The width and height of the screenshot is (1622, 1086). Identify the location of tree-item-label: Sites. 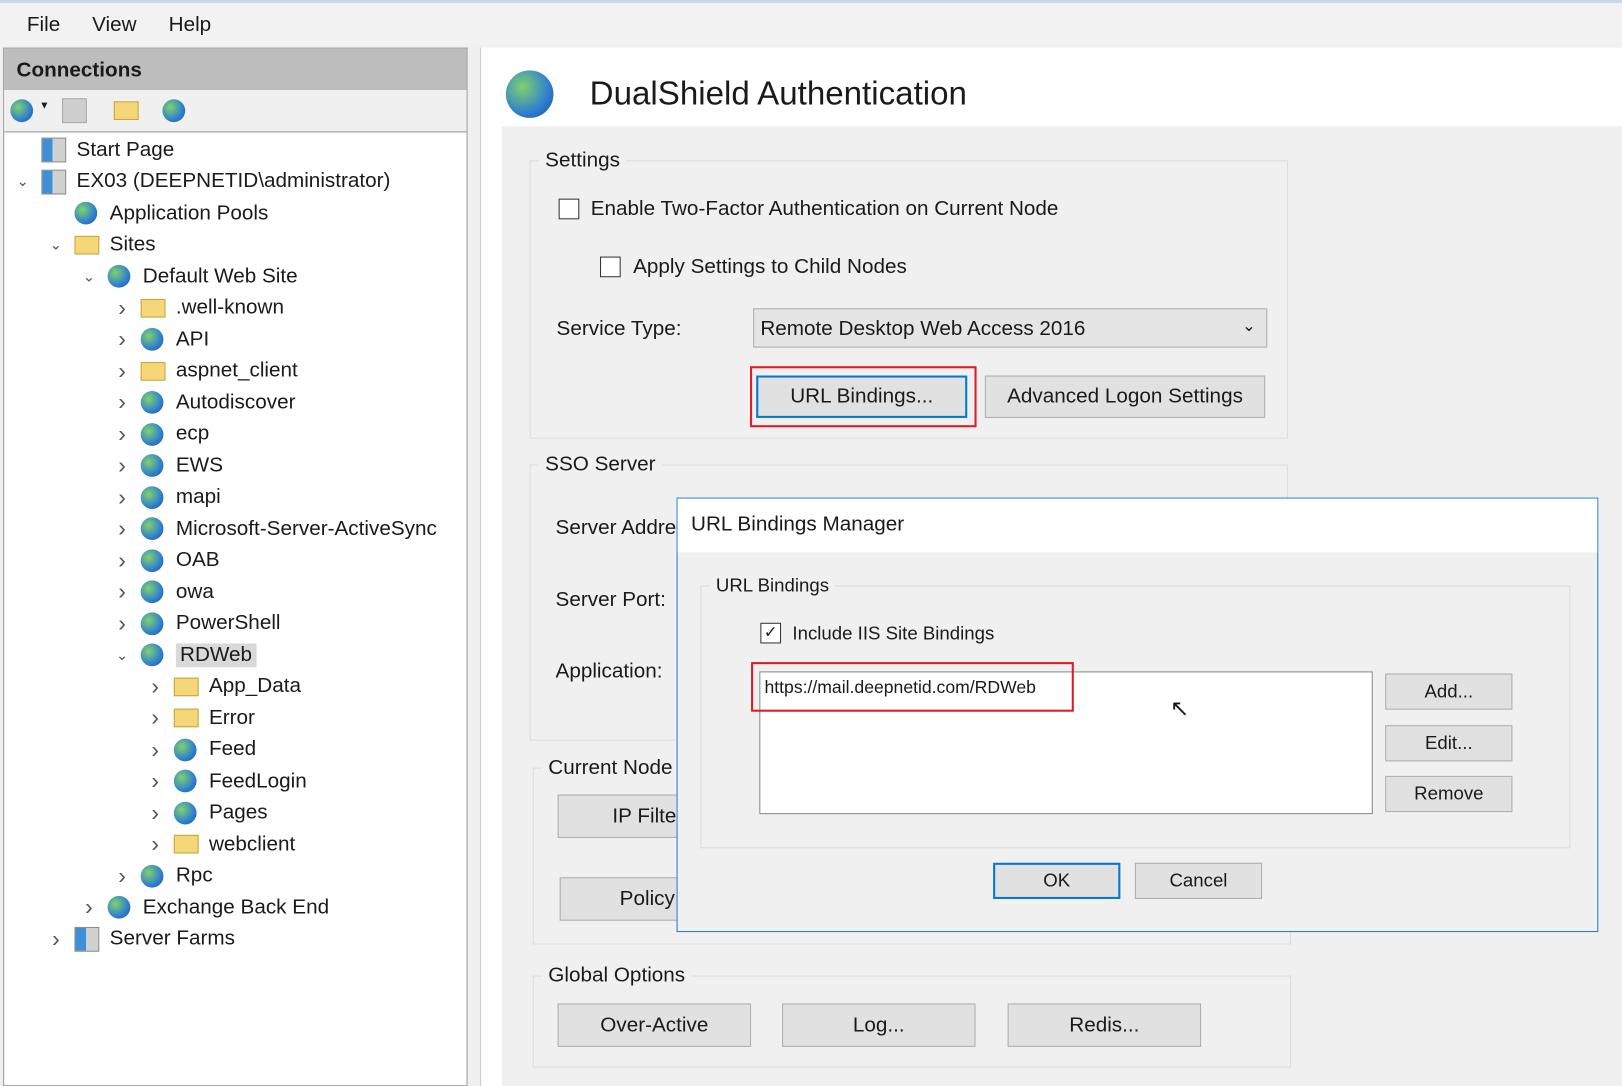
(132, 244).